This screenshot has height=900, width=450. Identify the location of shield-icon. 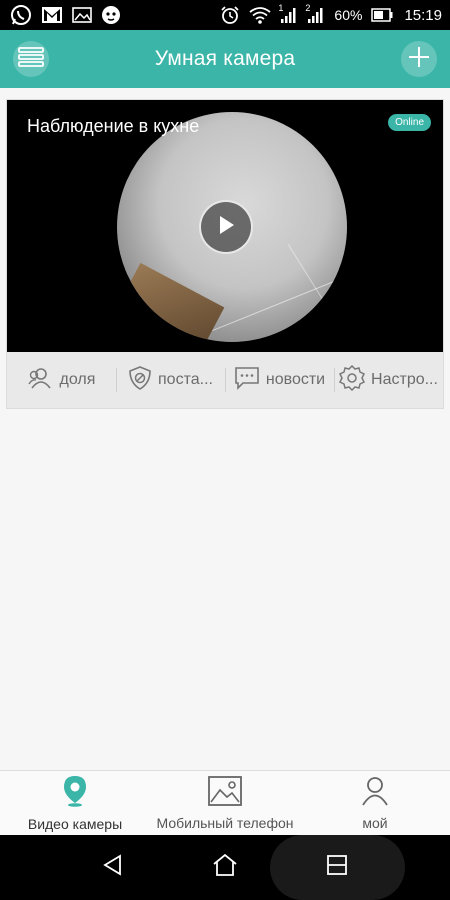
(140, 380).